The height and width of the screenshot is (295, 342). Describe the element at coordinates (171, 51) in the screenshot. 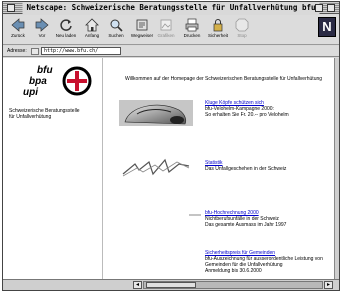

I see `location-bar: Adresse: http://www.bfu.ch/` at that location.